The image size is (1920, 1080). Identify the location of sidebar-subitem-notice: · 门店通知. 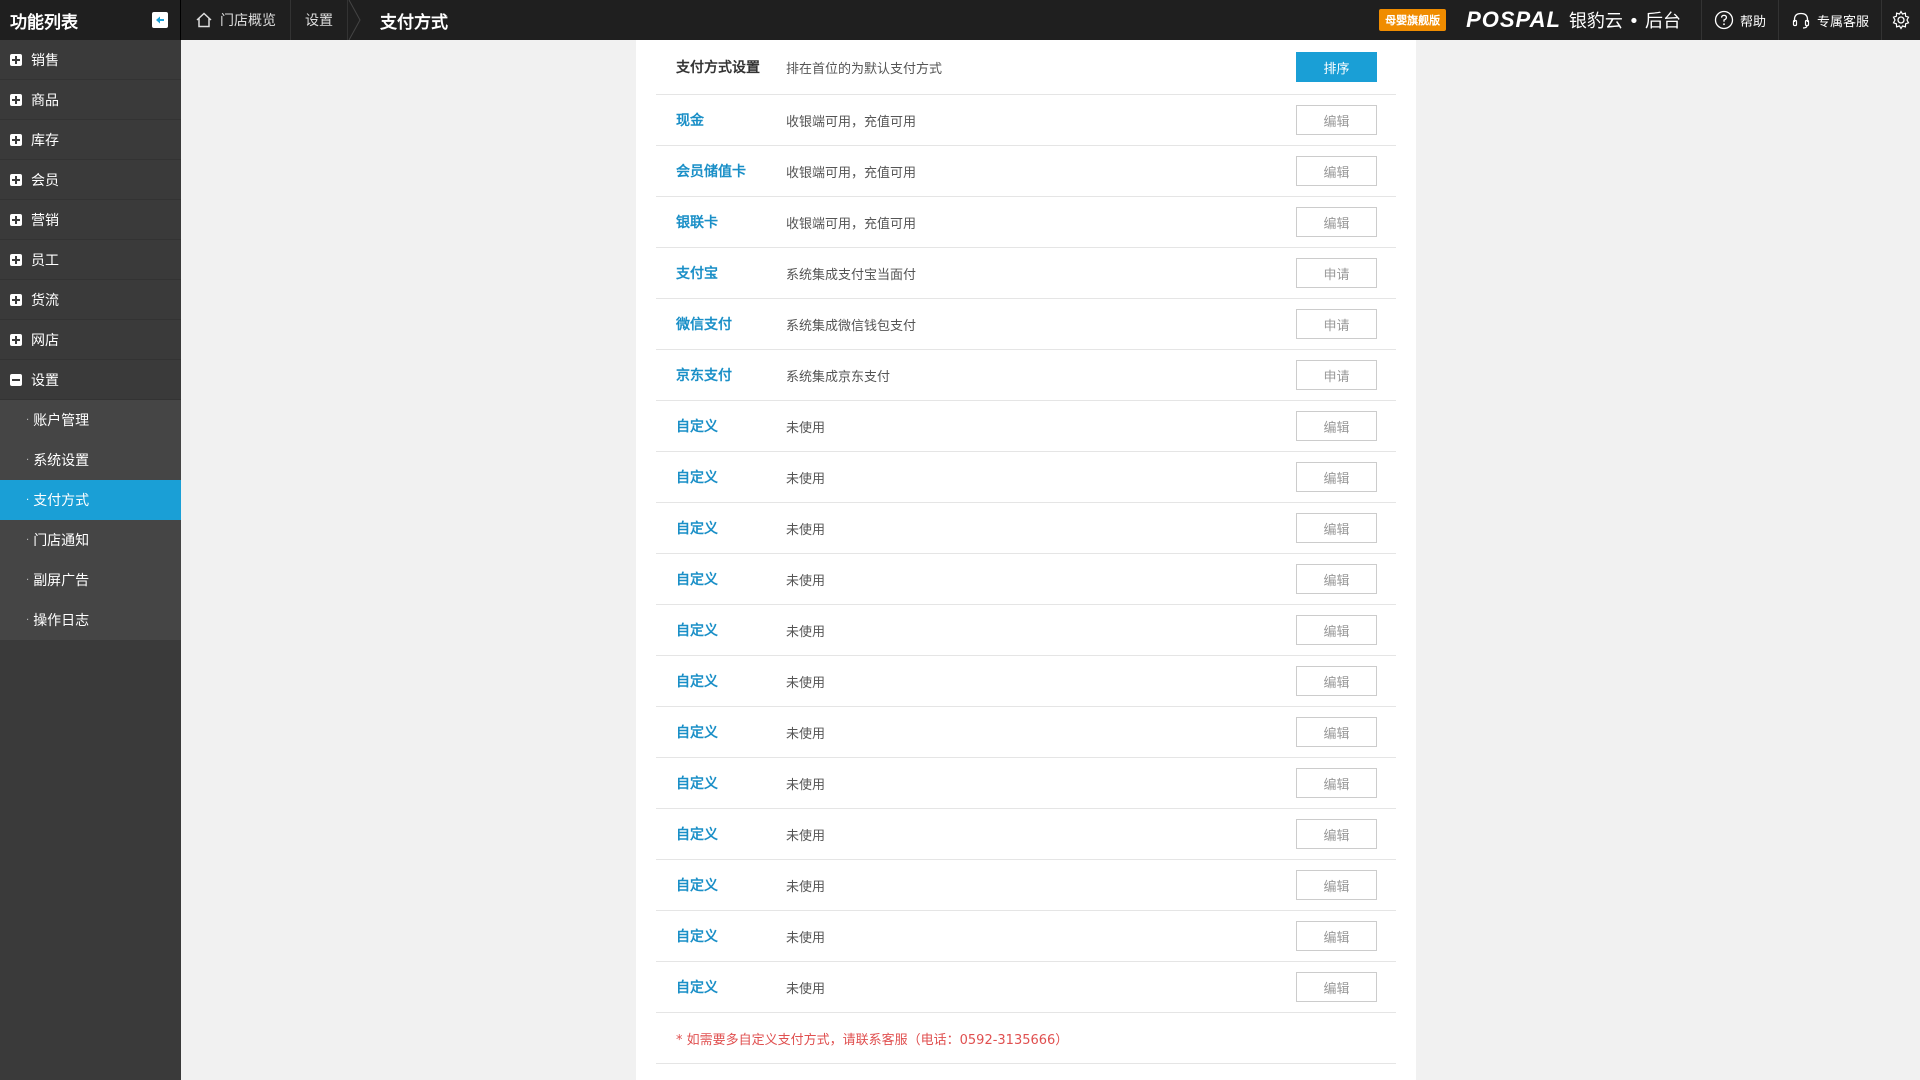
(90, 540).